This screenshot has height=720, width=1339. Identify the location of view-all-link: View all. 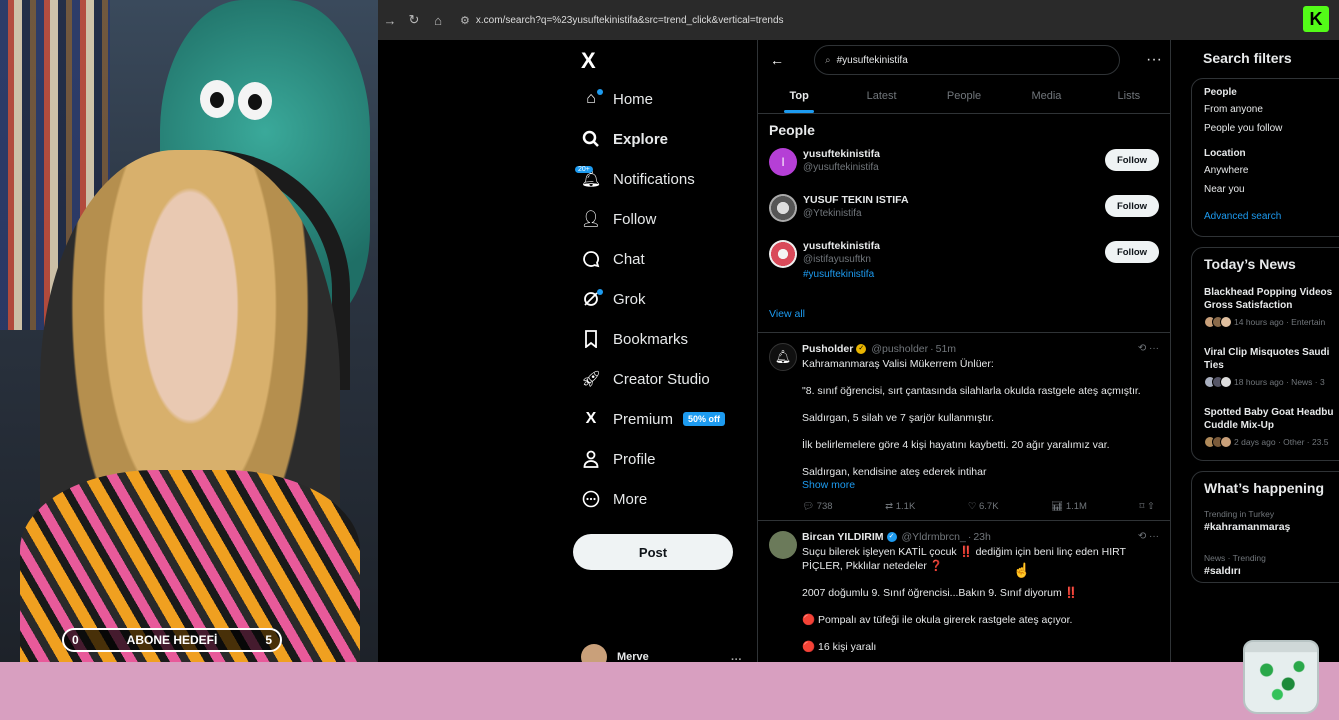
(964, 314).